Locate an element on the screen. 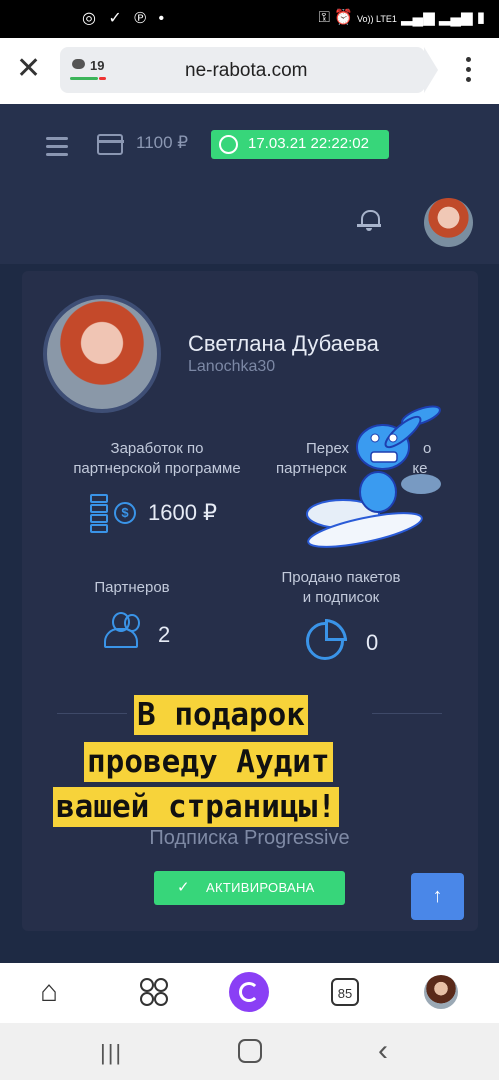 The image size is (499, 1080). promo-line-3: вашей страницы! is located at coordinates (196, 807).